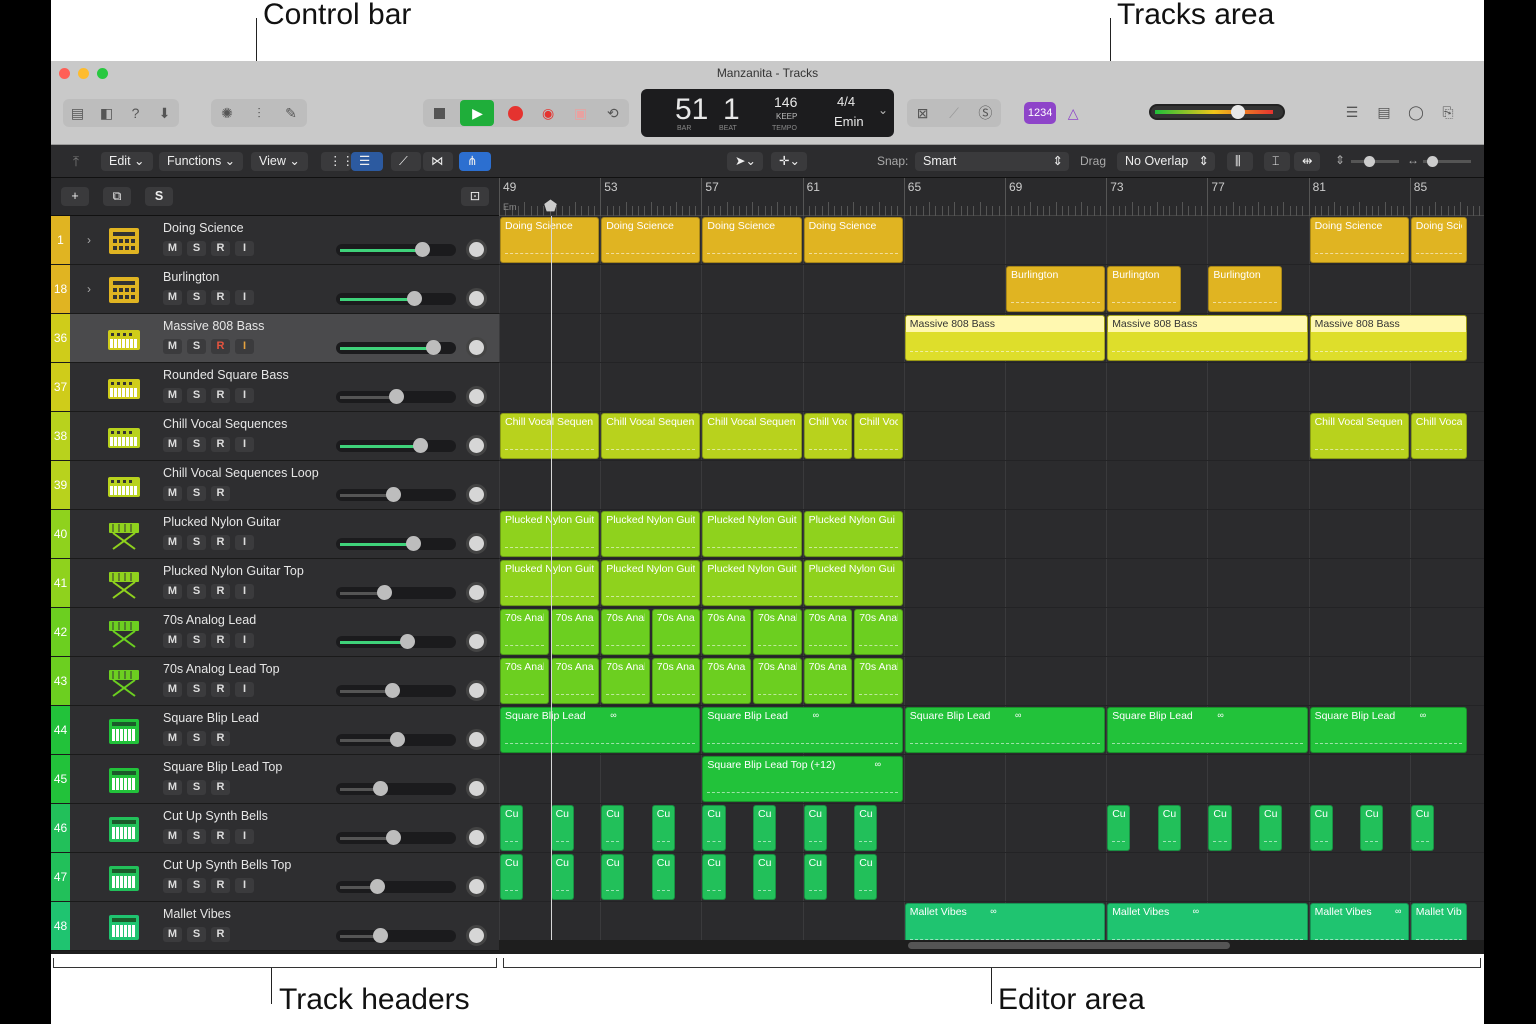 Image resolution: width=1536 pixels, height=1024 pixels. I want to click on track-header: 42 70s Analog Lead M S R I, so click(275, 632).